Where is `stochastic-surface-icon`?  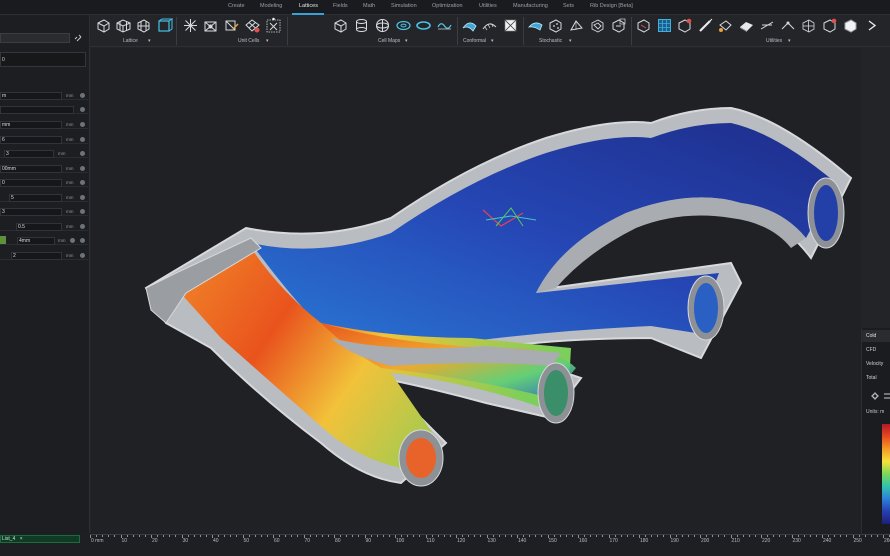 stochastic-surface-icon is located at coordinates (535, 25).